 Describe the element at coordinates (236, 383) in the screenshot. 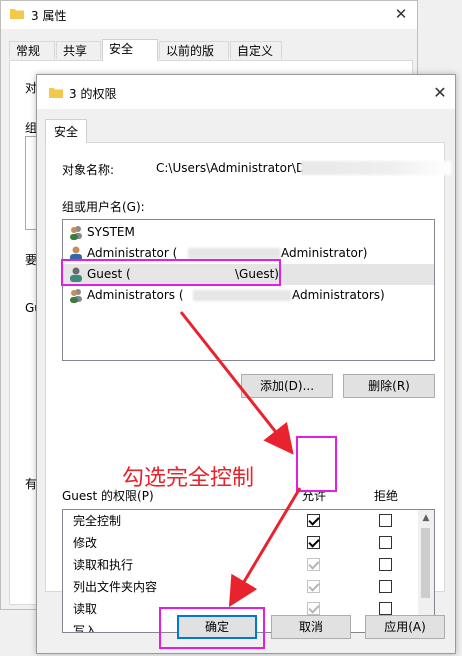

I see `arrow-to-checkbox` at that location.